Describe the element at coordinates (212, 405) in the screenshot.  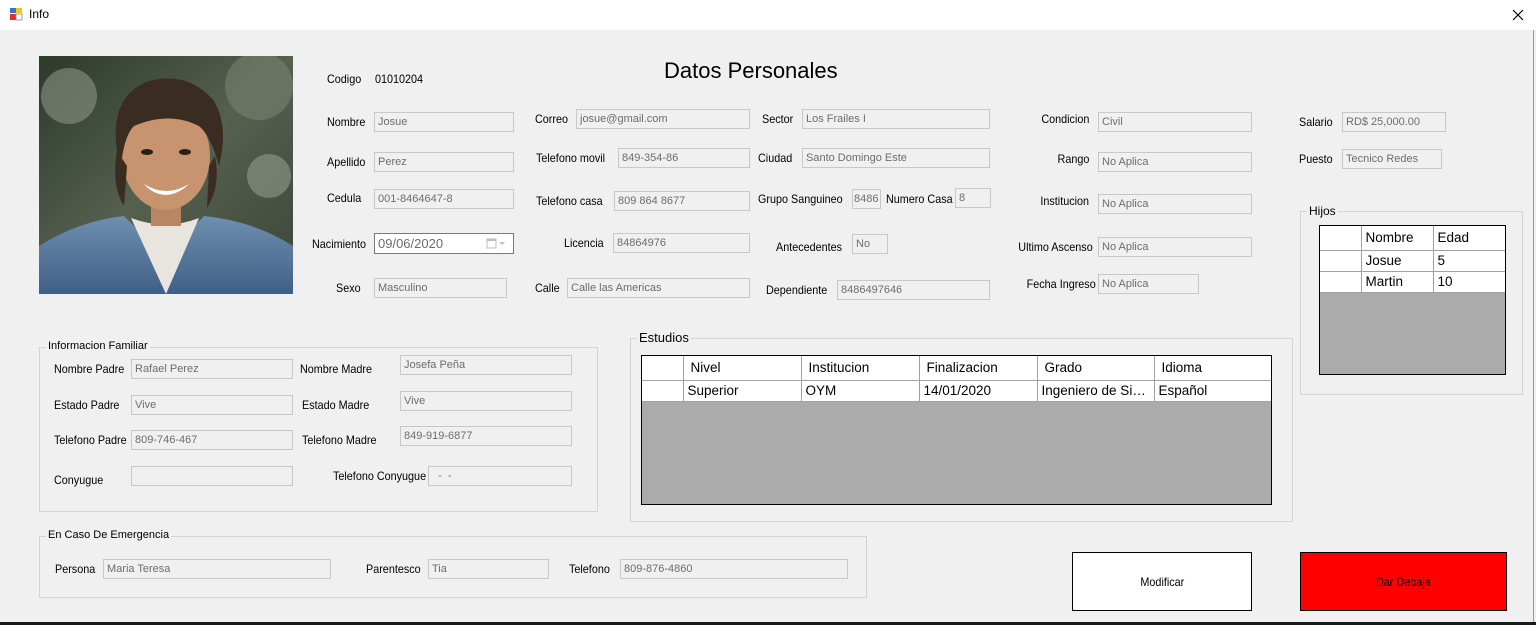
I see `estado-padre-field: Vive` at that location.